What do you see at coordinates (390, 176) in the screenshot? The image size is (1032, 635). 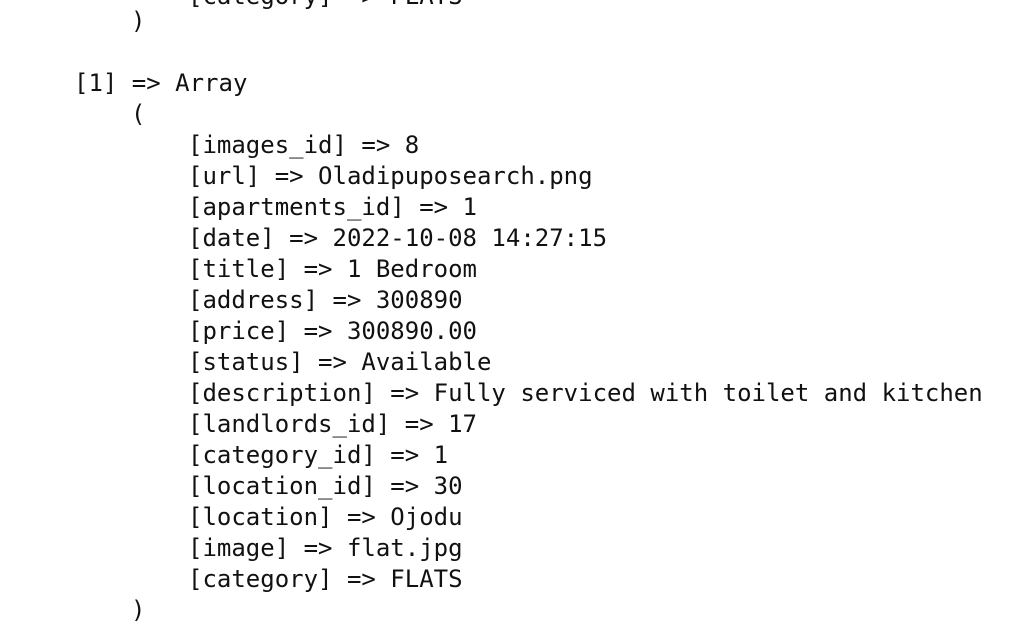 I see `field-line-url: [url] => Oladipuposearch.png` at bounding box center [390, 176].